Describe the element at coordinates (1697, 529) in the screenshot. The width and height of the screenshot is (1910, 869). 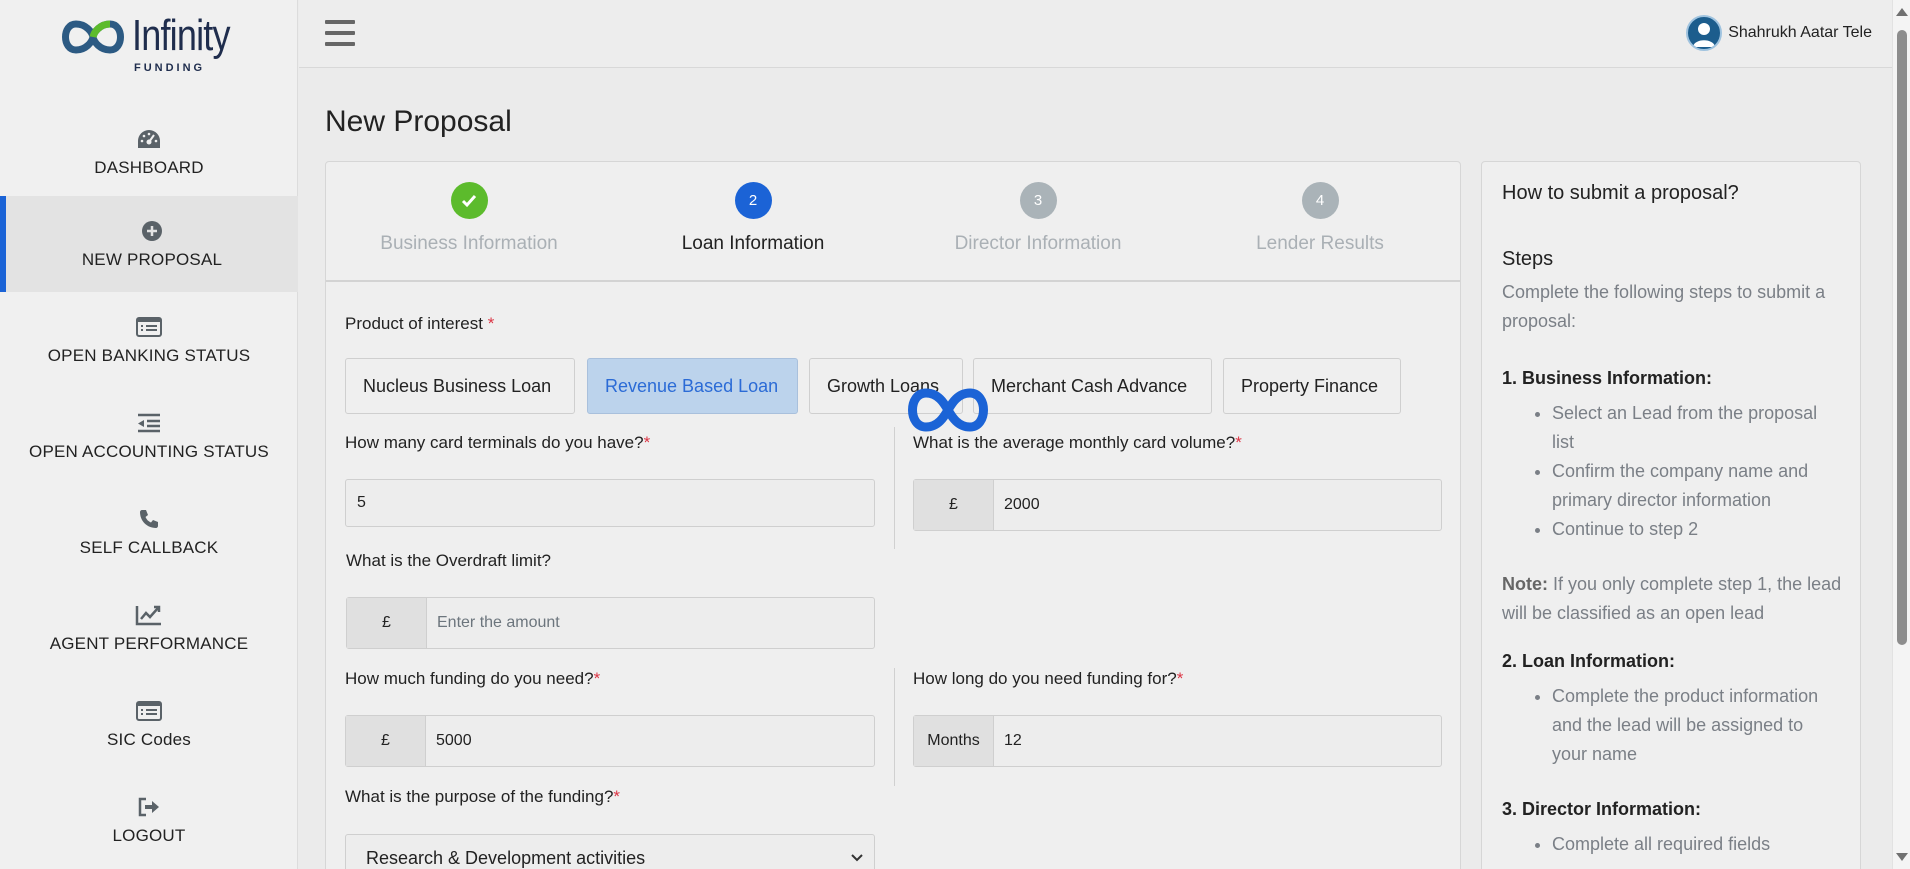
I see `help-list-item: Continue to step 2` at that location.